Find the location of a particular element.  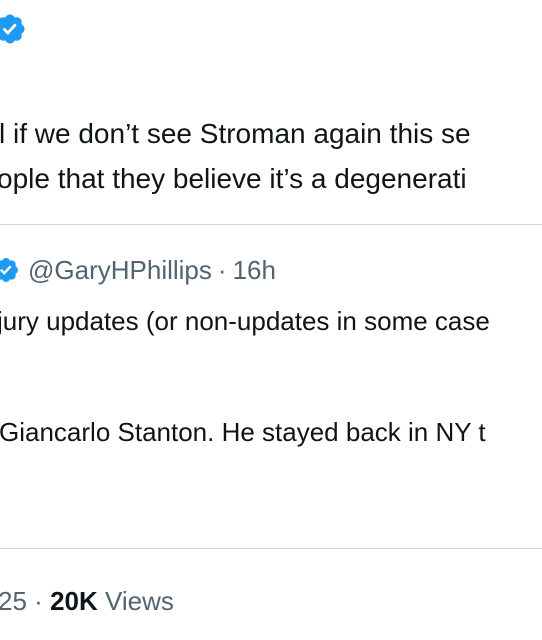

views-label: Views is located at coordinates (139, 601).